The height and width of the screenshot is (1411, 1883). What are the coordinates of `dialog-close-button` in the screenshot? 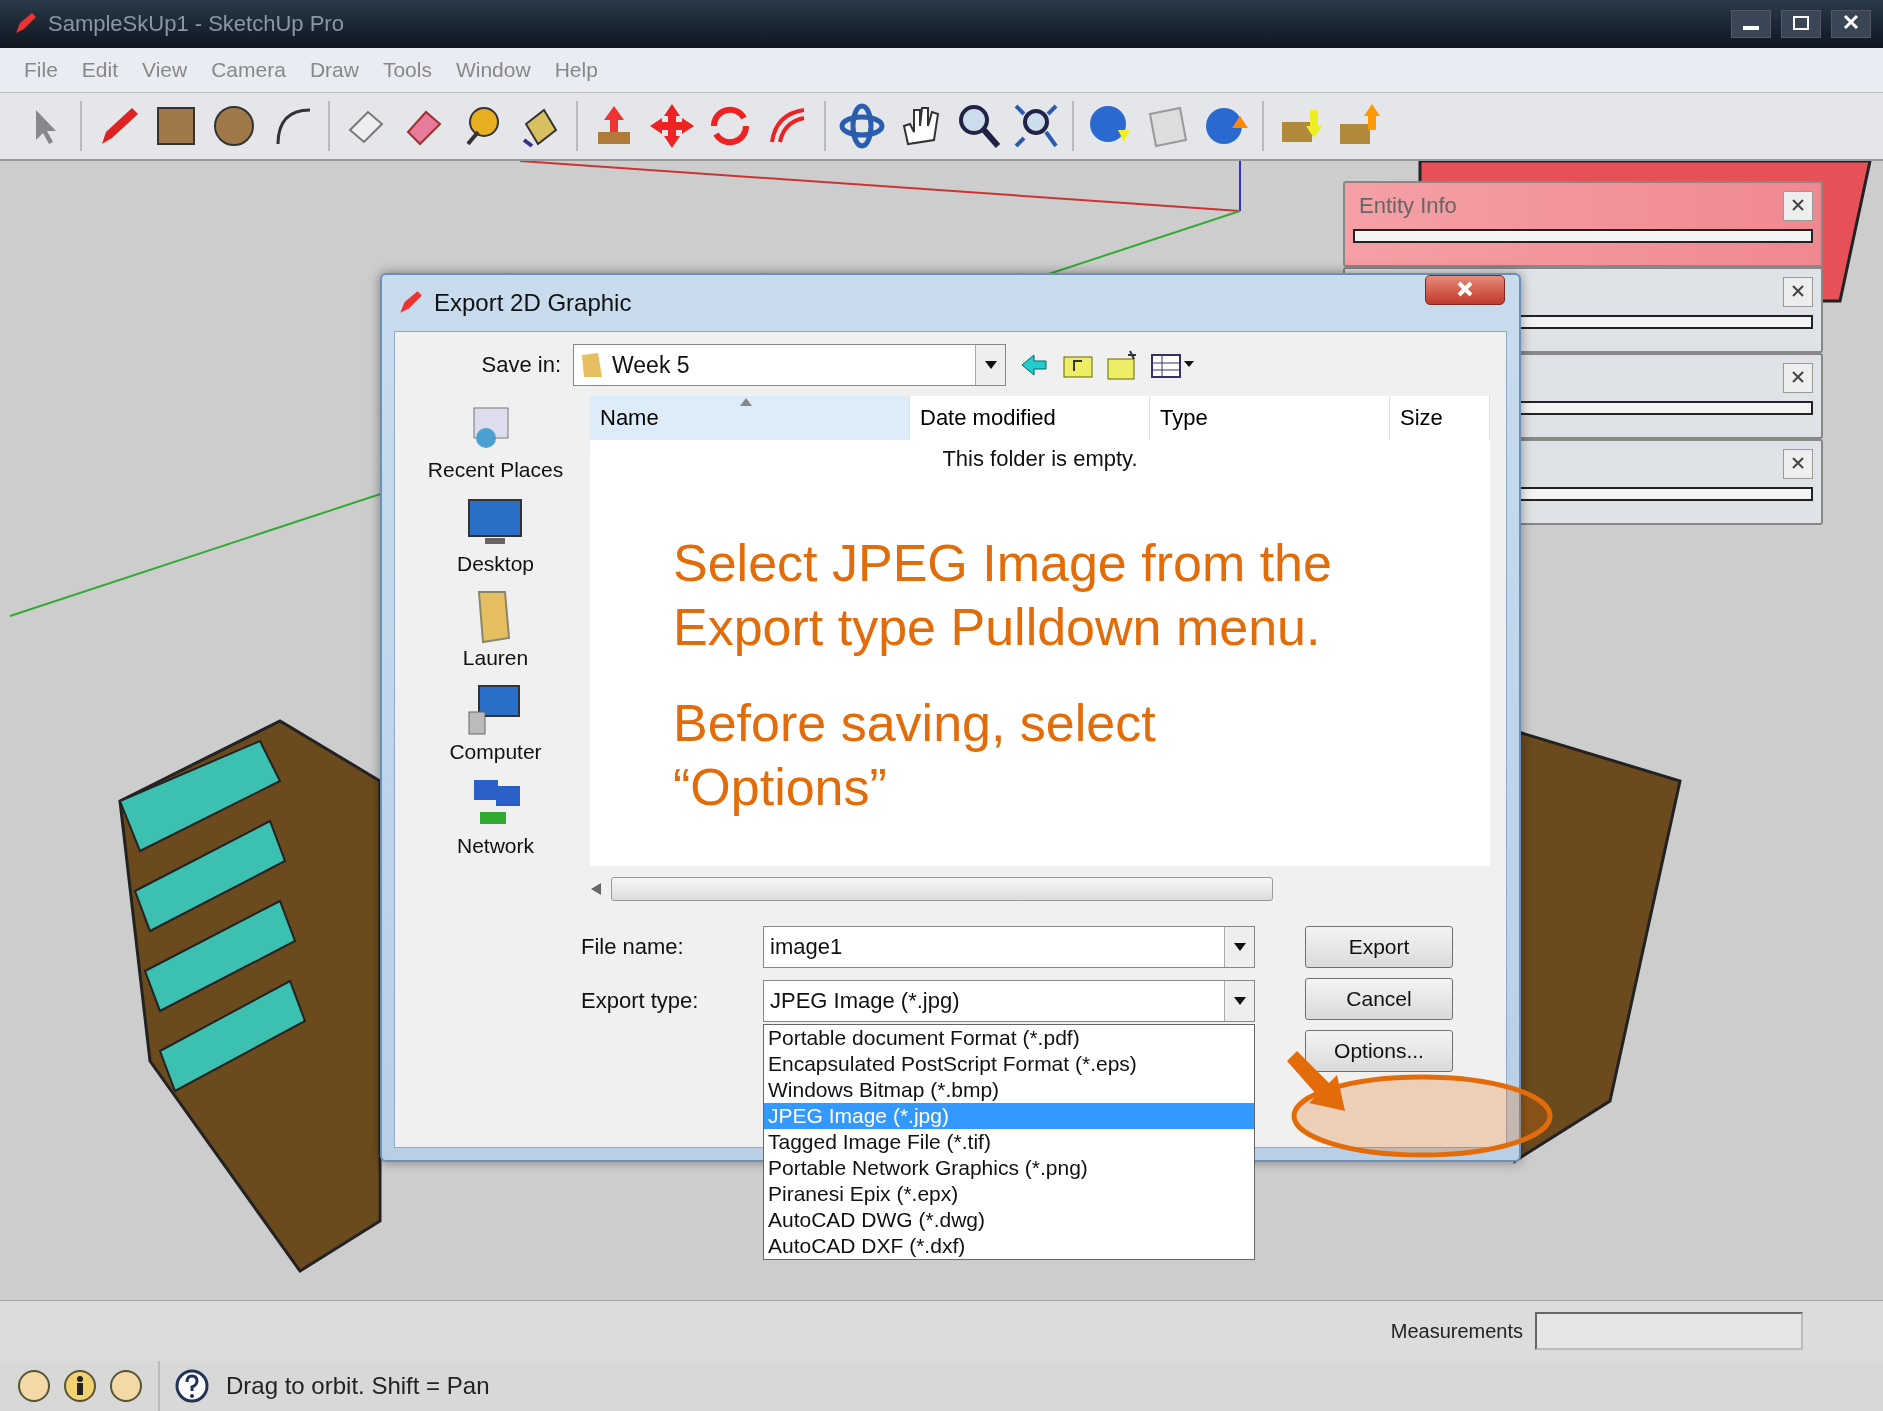 It's located at (1465, 290).